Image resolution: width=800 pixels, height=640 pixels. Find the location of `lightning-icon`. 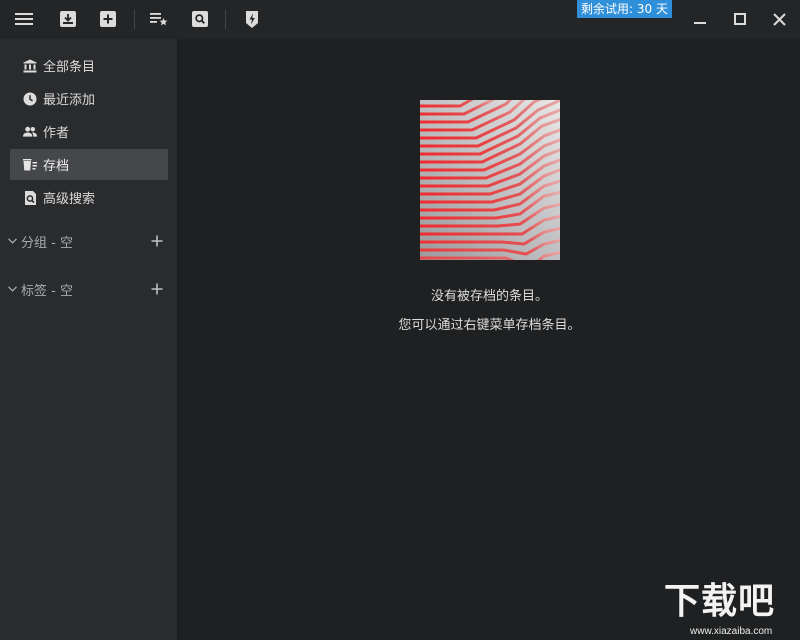

lightning-icon is located at coordinates (252, 19).